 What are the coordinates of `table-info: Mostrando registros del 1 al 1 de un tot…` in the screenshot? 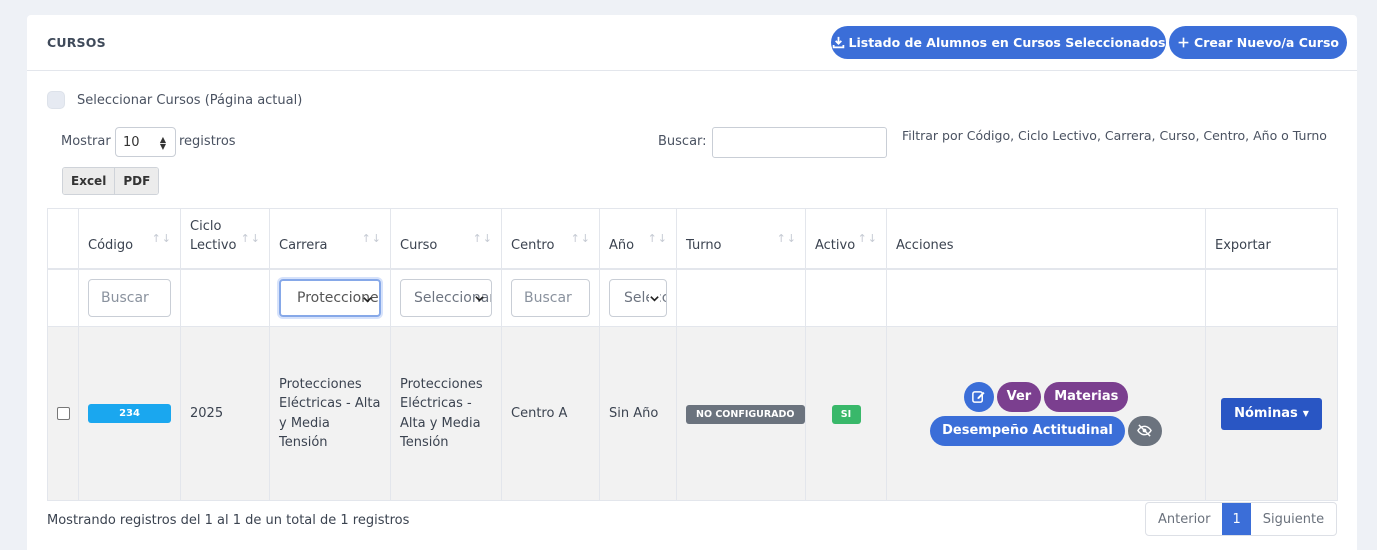 It's located at (228, 520).